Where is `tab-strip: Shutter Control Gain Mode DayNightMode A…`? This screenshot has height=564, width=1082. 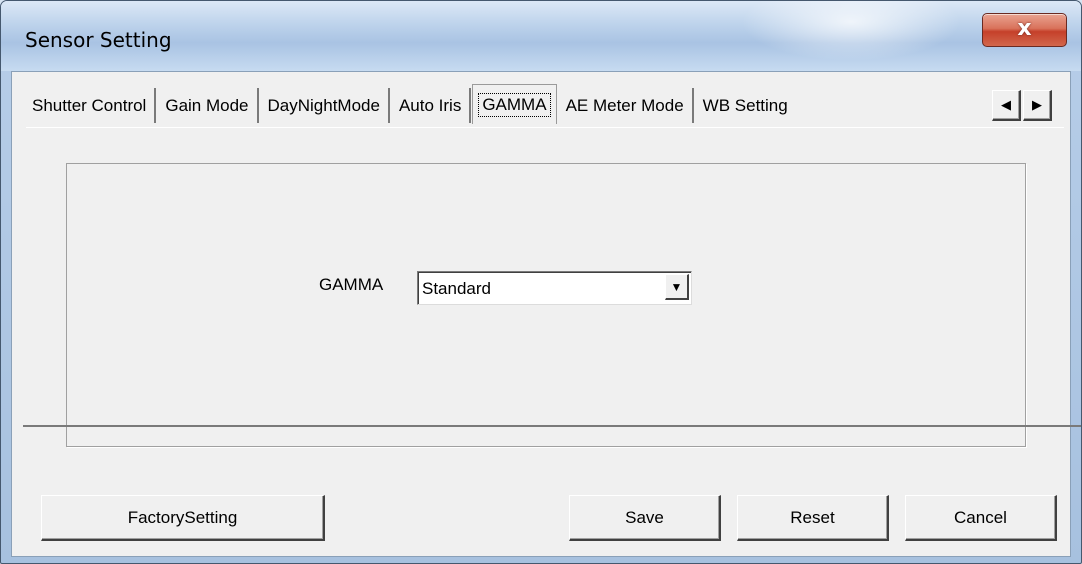
tab-strip: Shutter Control Gain Mode DayNightMode A… is located at coordinates (410, 104).